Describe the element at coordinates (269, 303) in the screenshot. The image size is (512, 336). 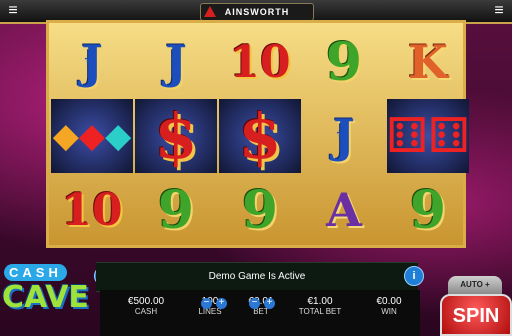
I see `bet-plus-button: +` at that location.